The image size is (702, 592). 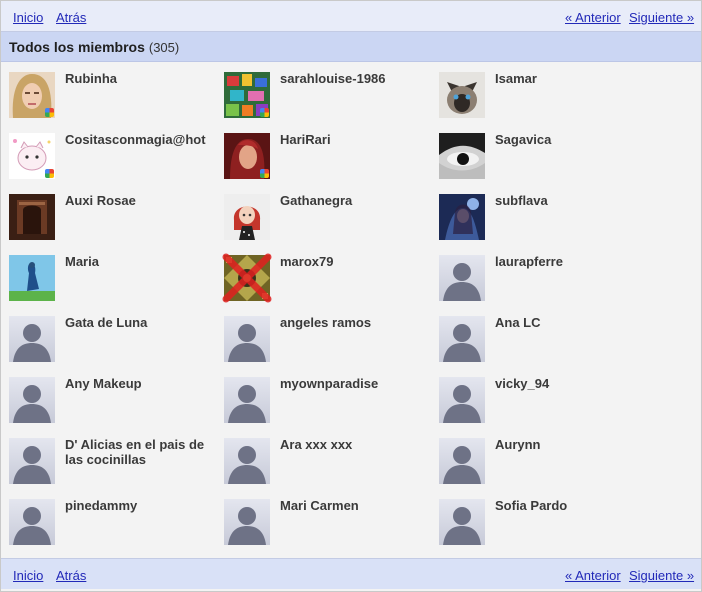 I want to click on member-name: Maria, so click(x=140, y=261).